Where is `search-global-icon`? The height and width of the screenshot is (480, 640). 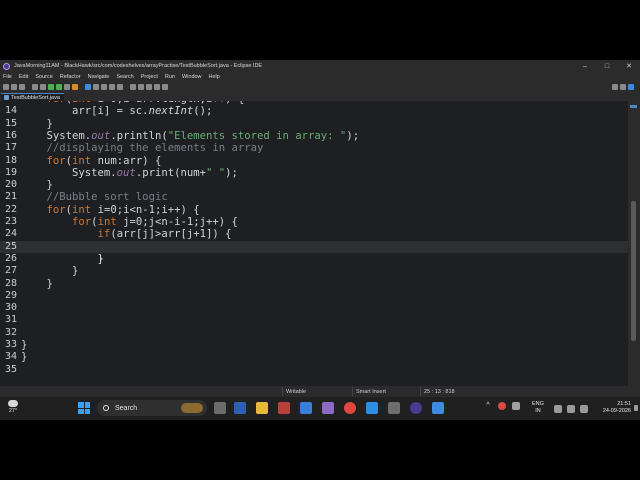
search-global-icon is located at coordinates (615, 87).